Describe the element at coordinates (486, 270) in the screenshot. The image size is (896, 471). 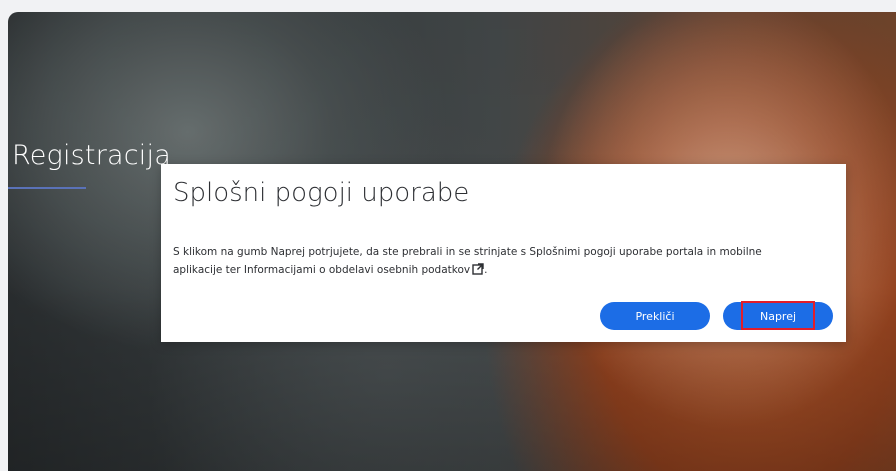
I see `dialog-body-end: .` at that location.